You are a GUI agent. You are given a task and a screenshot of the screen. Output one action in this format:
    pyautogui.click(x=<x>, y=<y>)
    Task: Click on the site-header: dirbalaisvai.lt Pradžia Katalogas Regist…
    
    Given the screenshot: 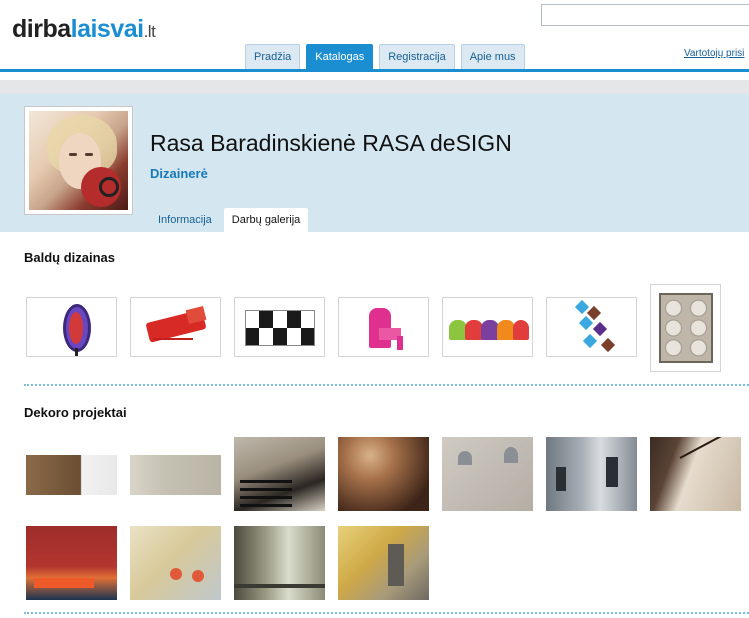 What is the action you would take?
    pyautogui.click(x=374, y=44)
    